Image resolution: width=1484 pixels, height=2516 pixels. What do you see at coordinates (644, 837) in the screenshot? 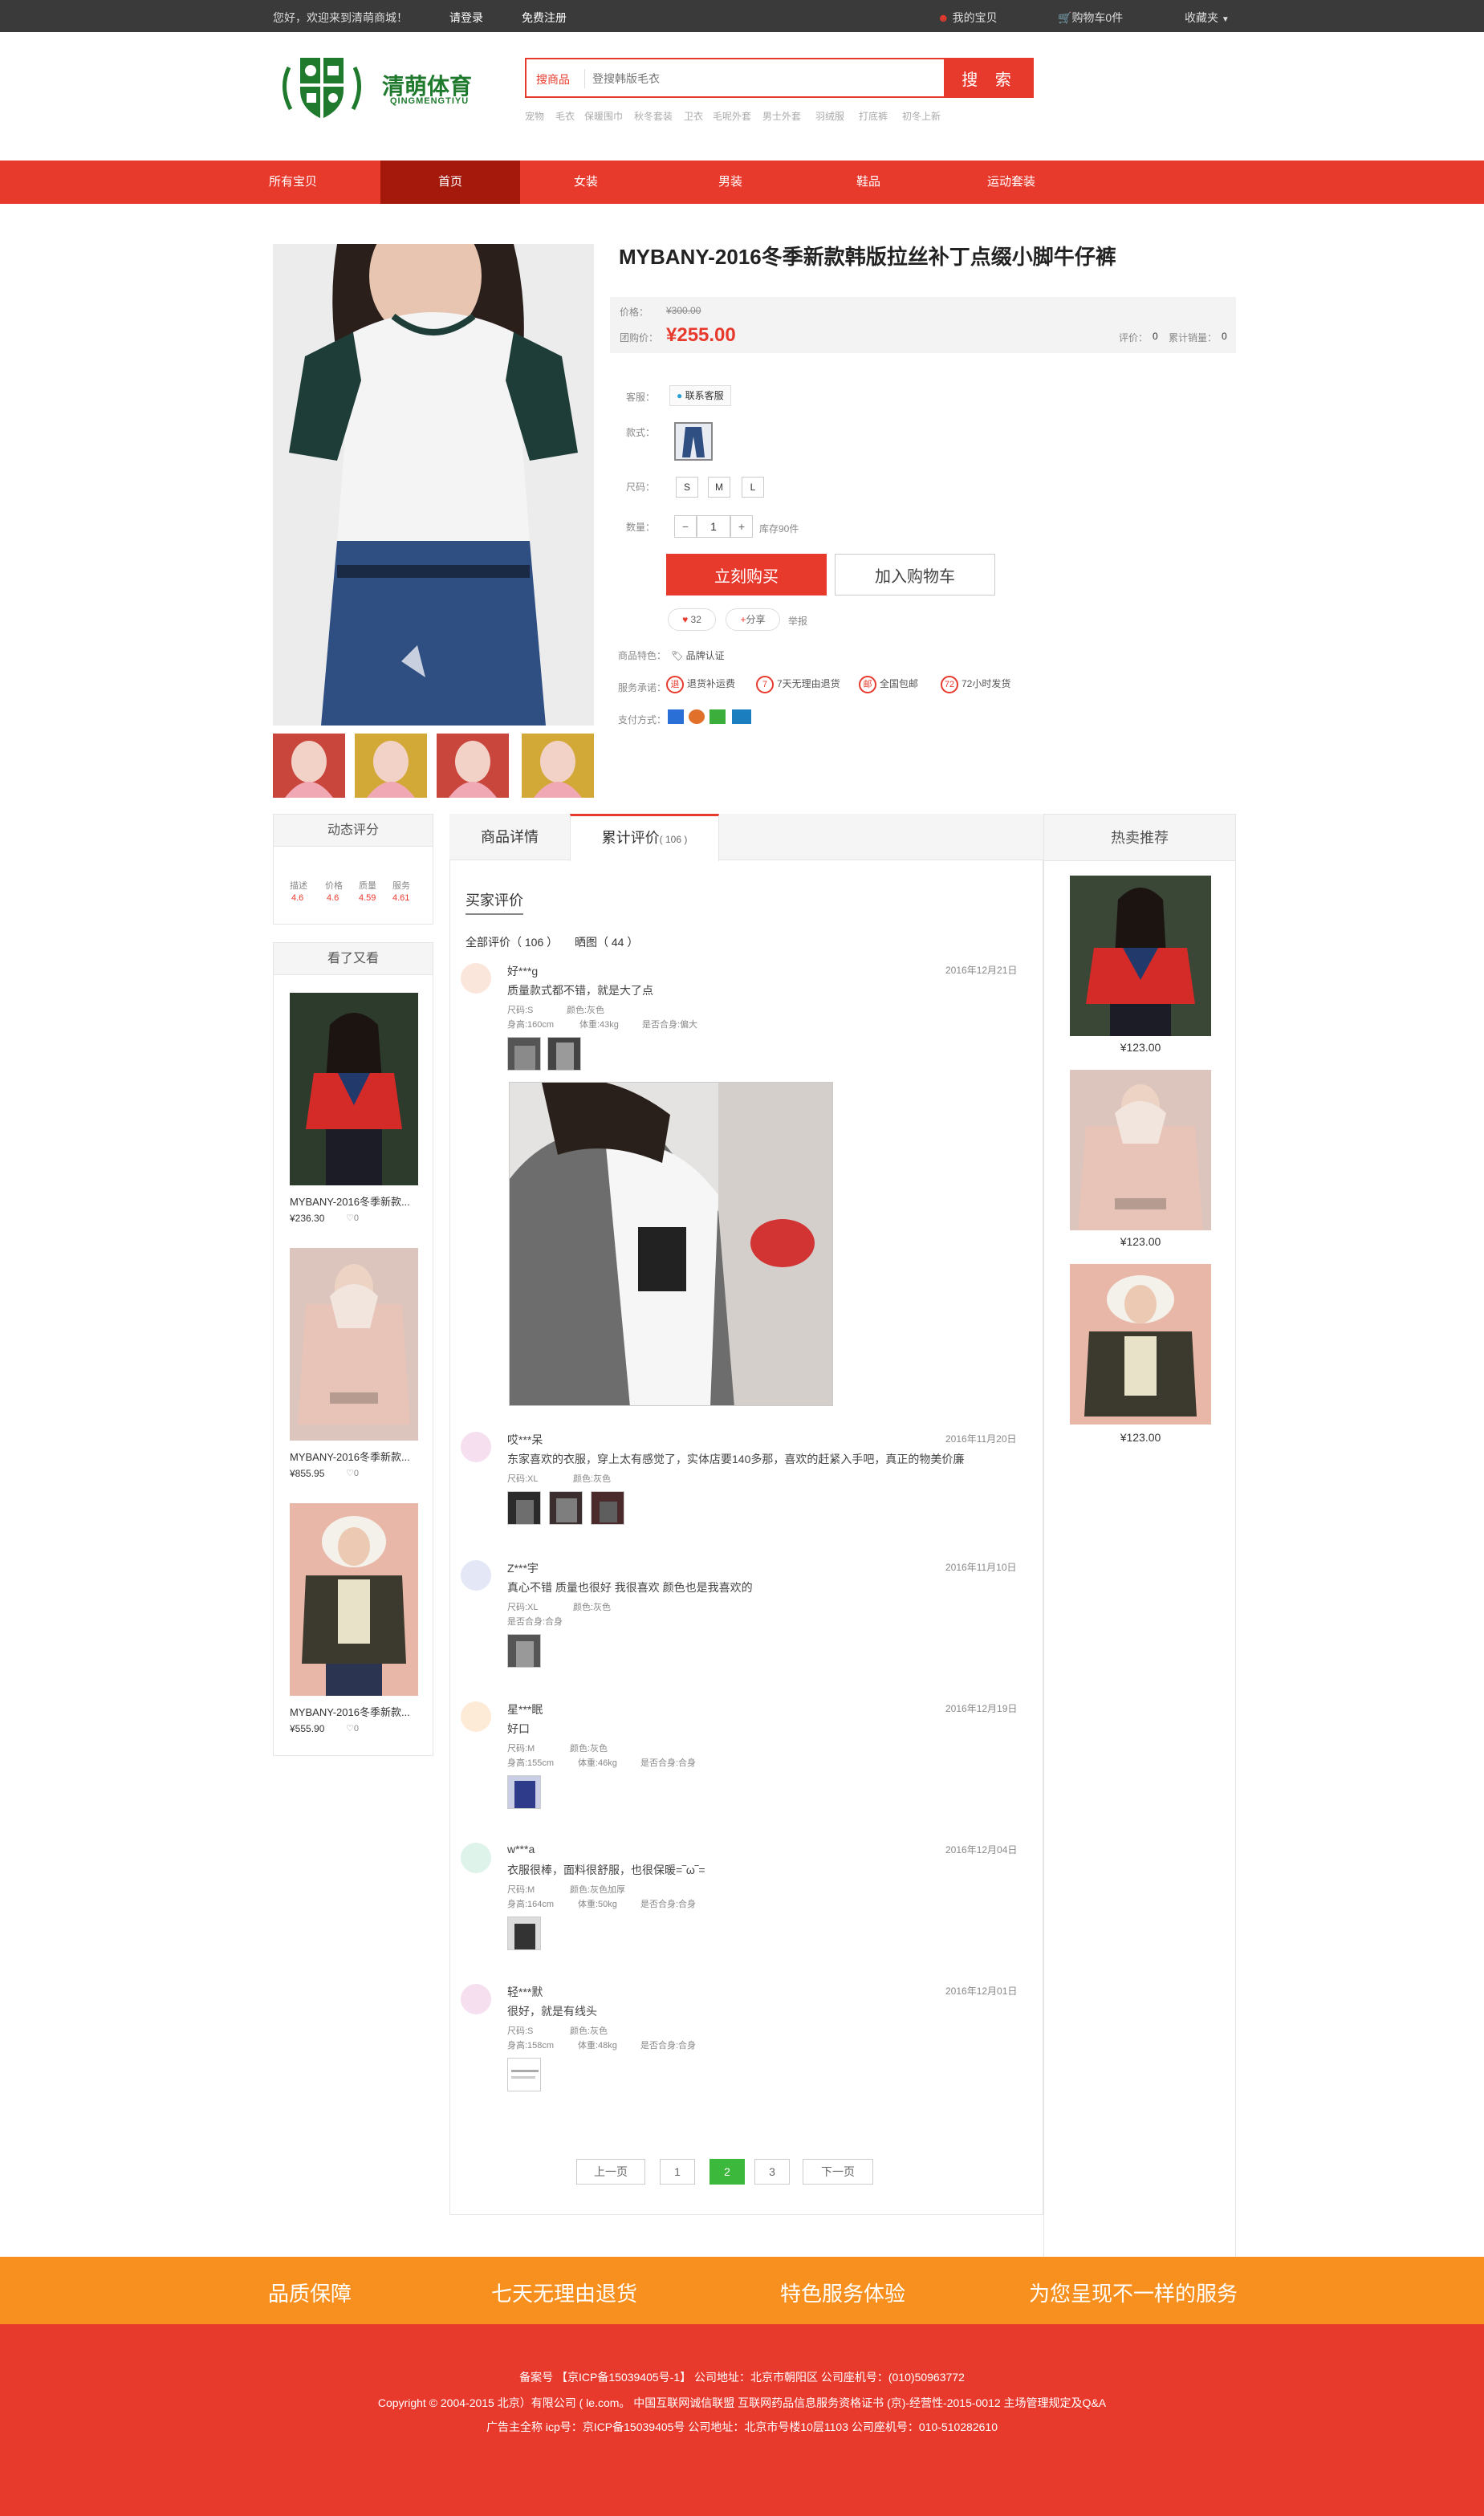
I see `tab-reviews: 累计评价( 106 )` at bounding box center [644, 837].